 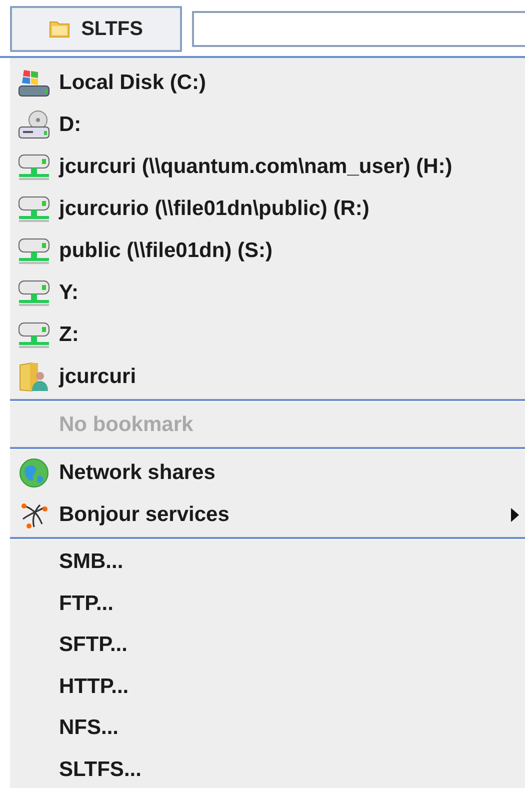 I want to click on menu-item-label: Y:, so click(x=69, y=293).